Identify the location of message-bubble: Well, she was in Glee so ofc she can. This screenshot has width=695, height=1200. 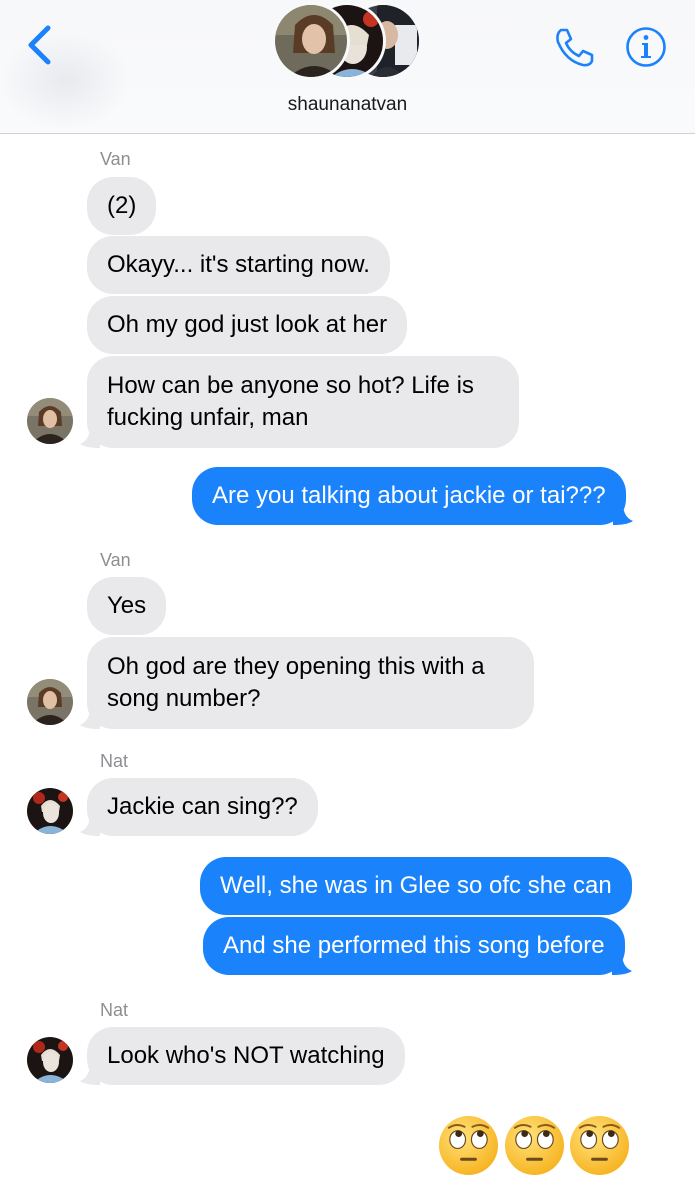
(416, 886).